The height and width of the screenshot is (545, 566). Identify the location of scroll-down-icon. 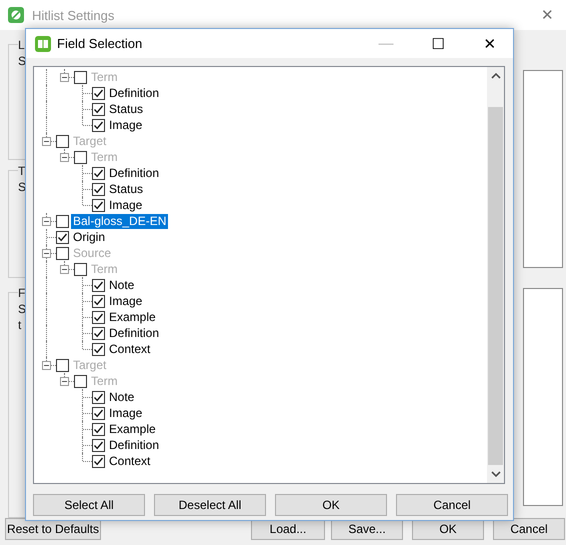
(495, 474).